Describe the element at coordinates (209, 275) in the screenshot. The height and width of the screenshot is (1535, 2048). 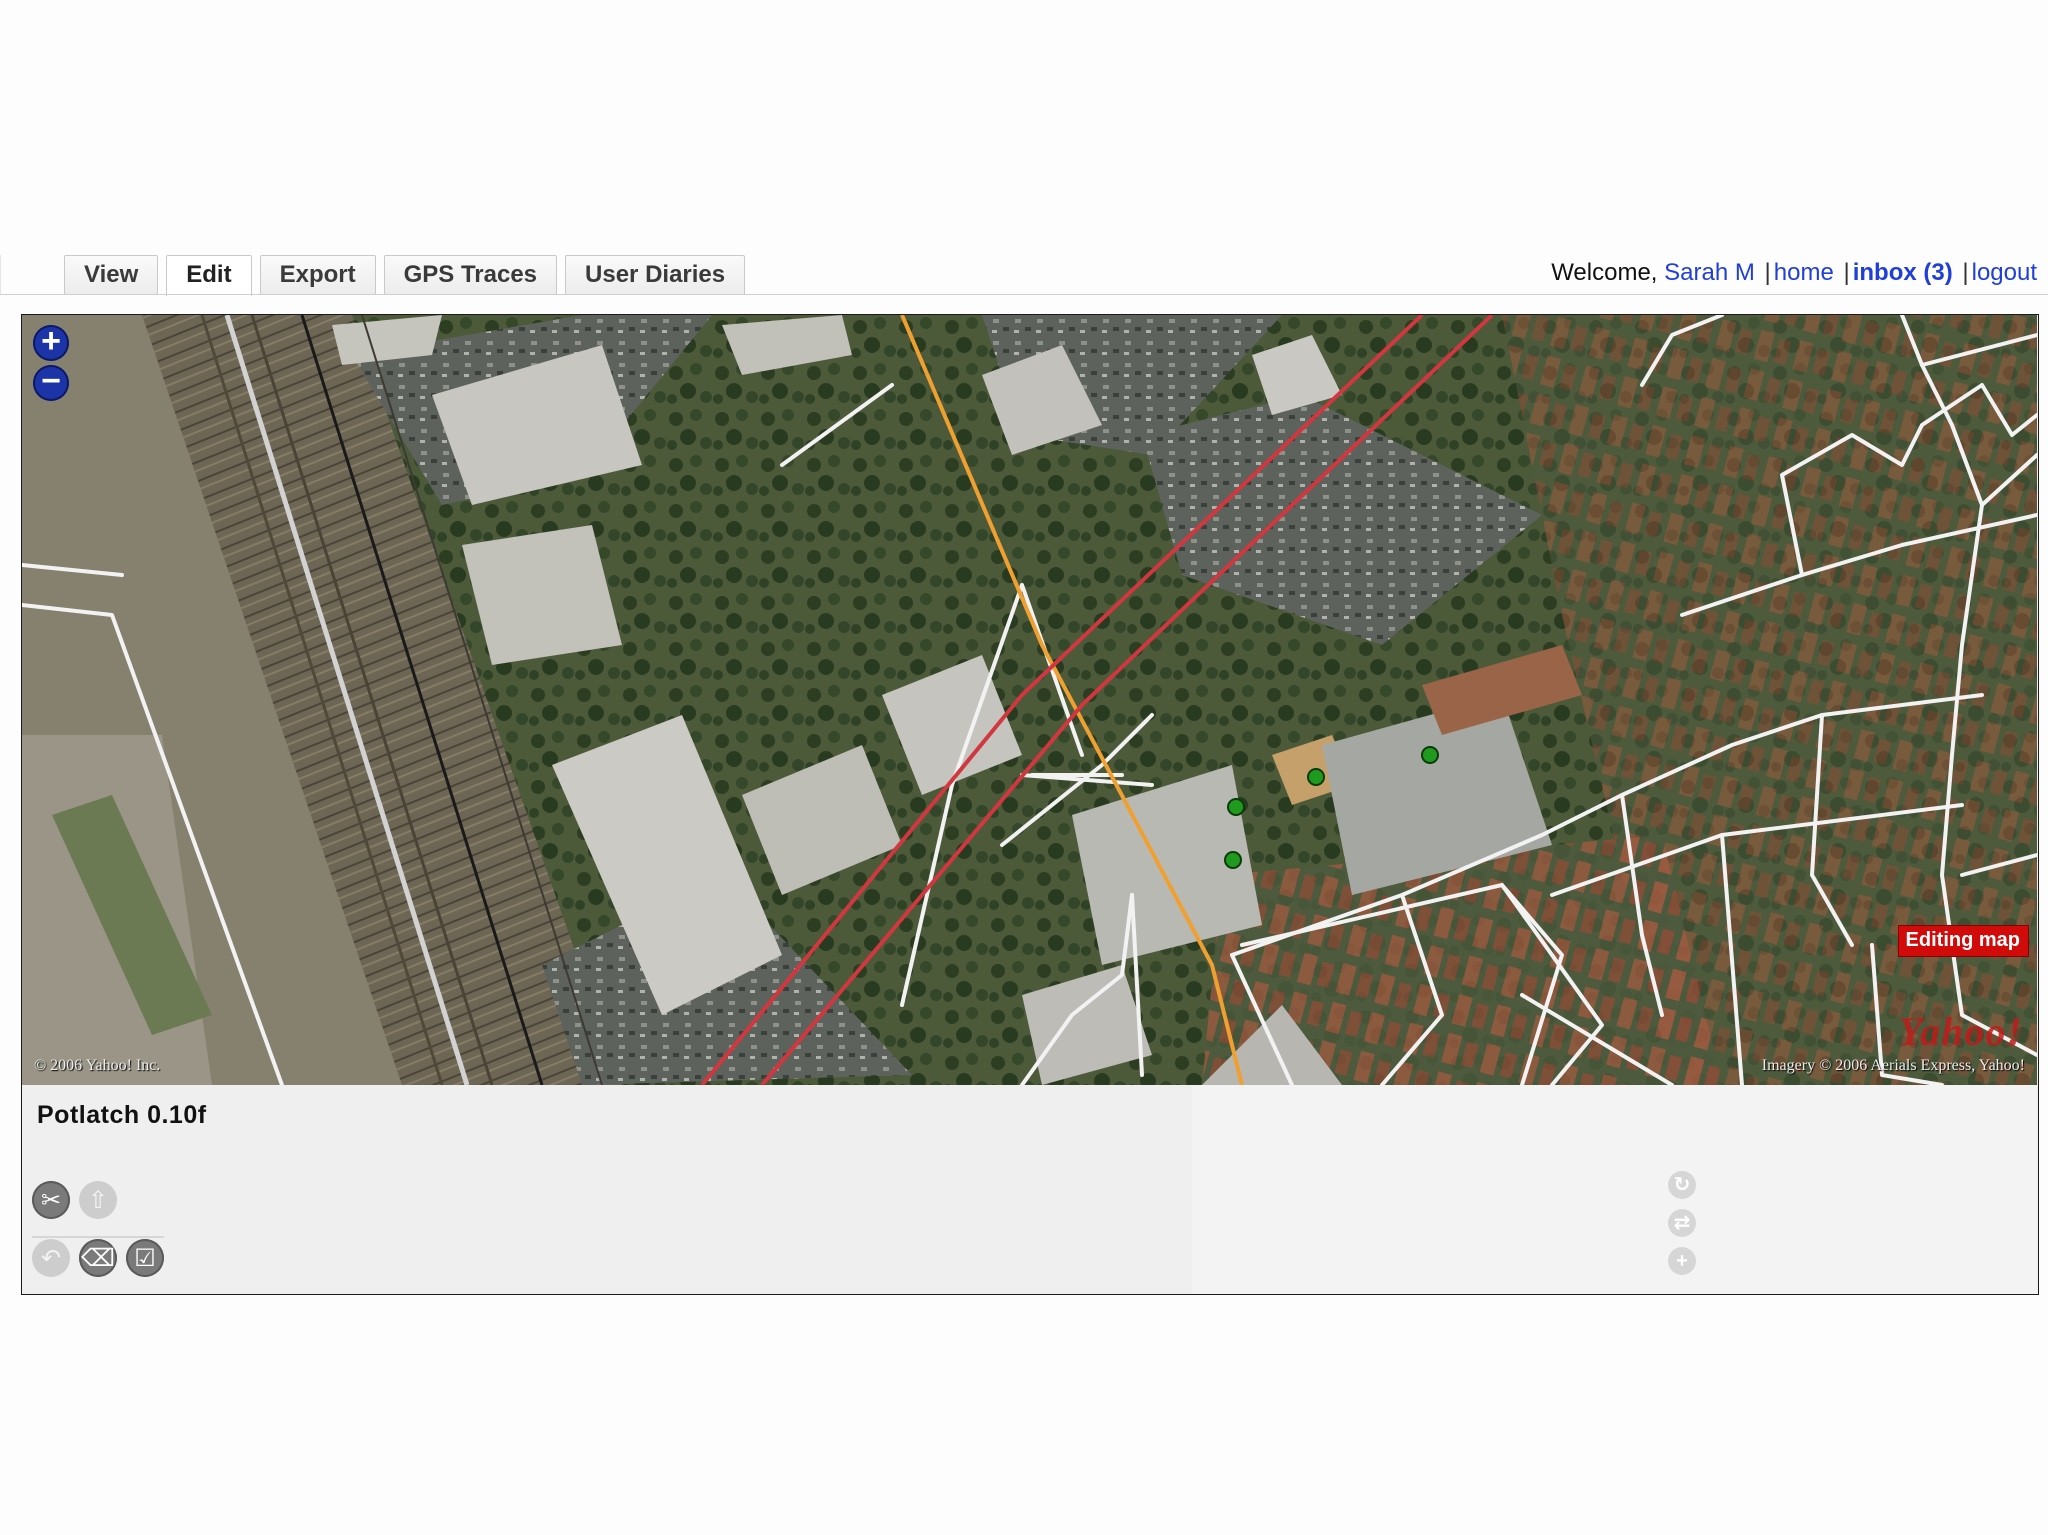
I see `tab-edit: Edit` at that location.